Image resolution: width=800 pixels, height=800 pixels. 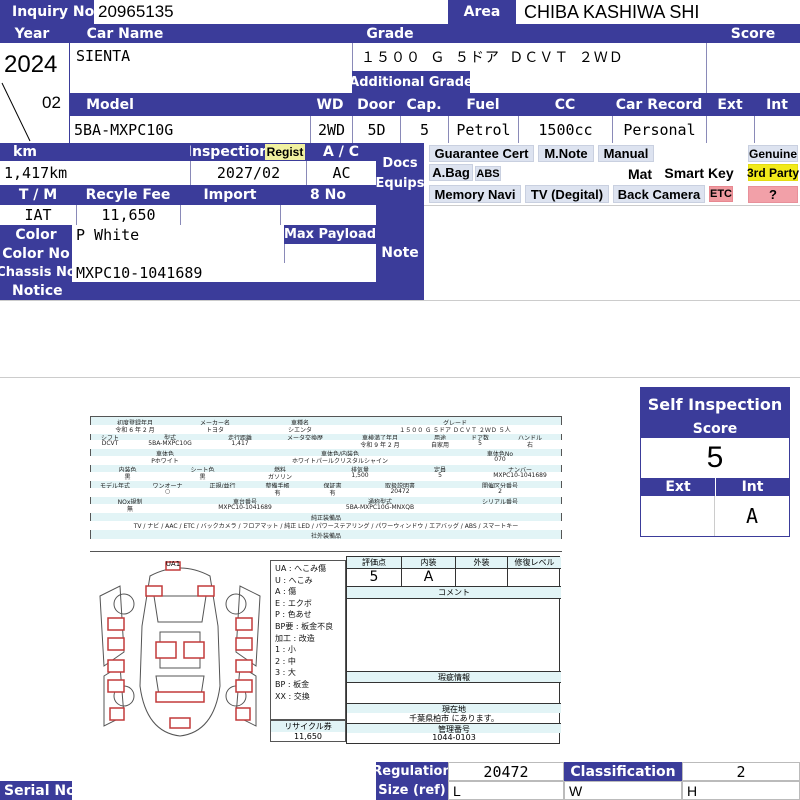 I want to click on sheet-cell: 自家用, so click(x=439, y=445).